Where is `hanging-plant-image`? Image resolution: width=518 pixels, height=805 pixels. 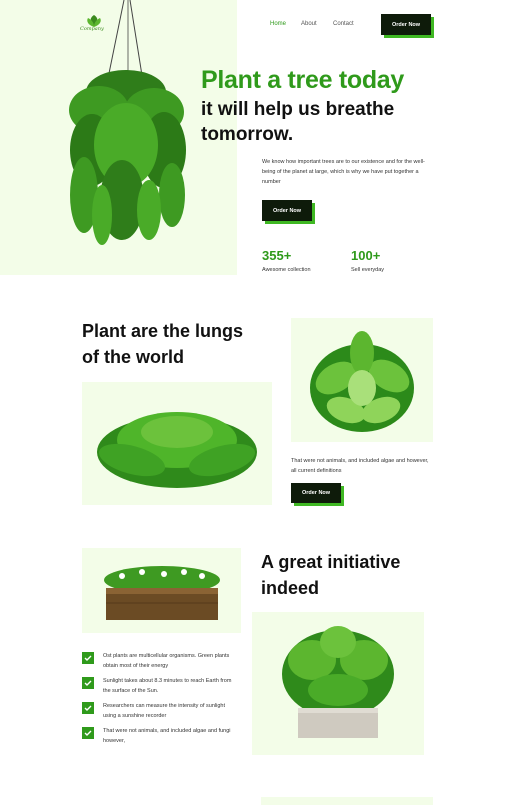 hanging-plant-image is located at coordinates (124, 125).